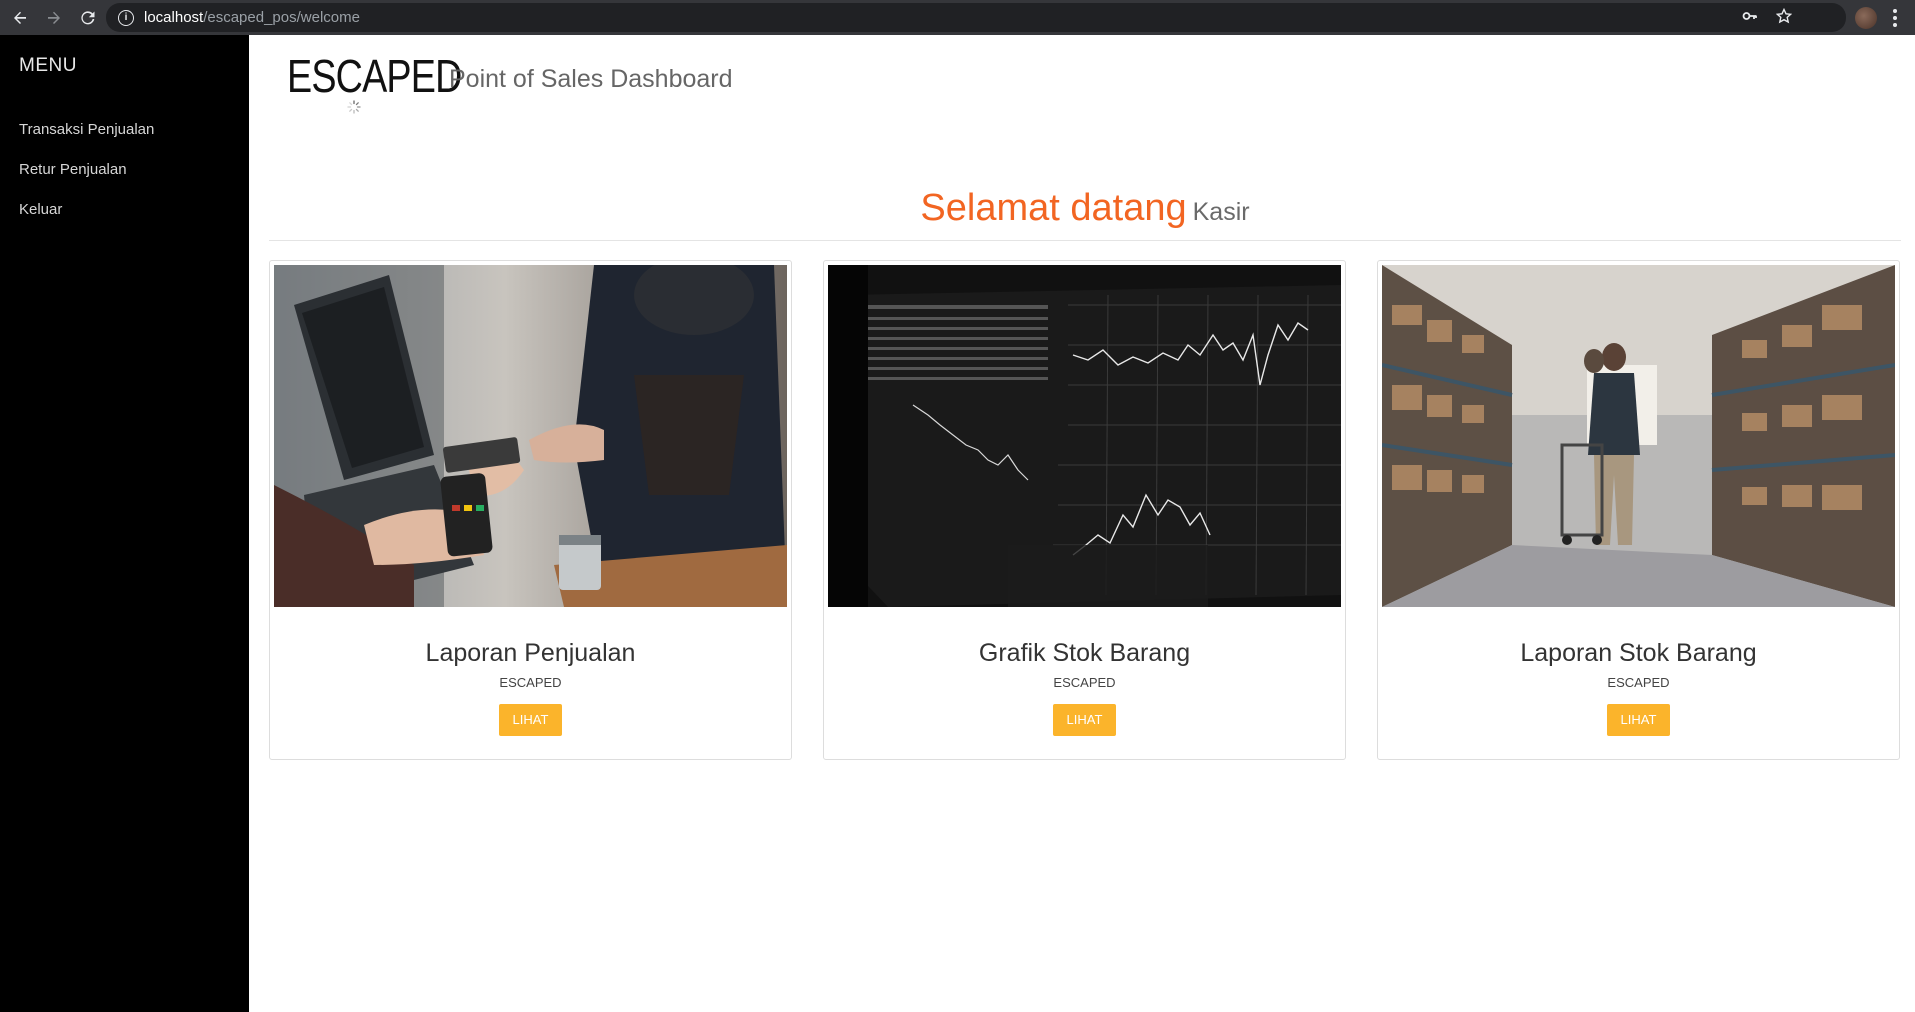 The image size is (1915, 1012). I want to click on user-role: Kasir, so click(1221, 212).